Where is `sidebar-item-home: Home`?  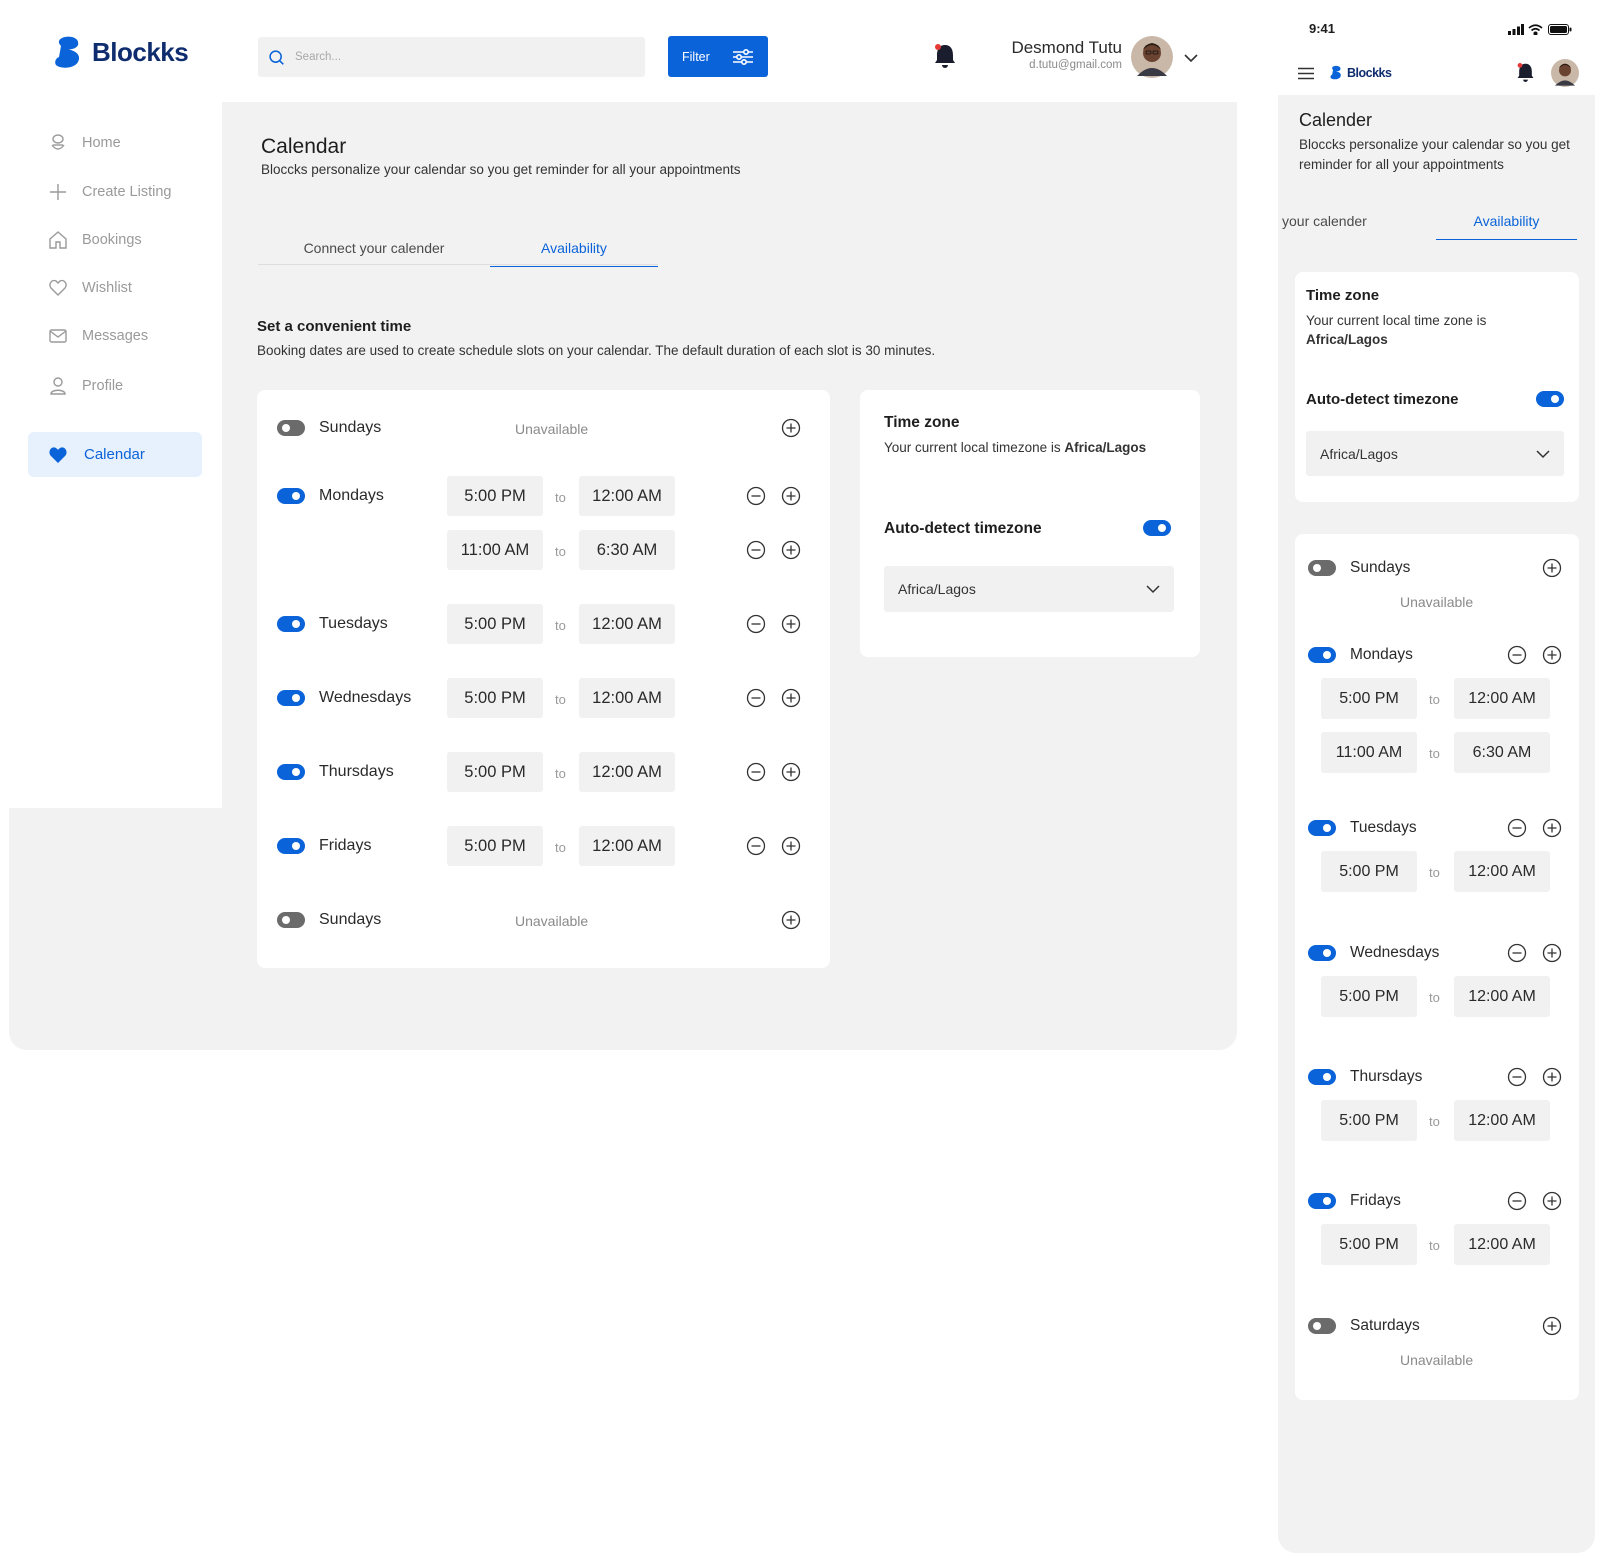 sidebar-item-home: Home is located at coordinates (84, 143).